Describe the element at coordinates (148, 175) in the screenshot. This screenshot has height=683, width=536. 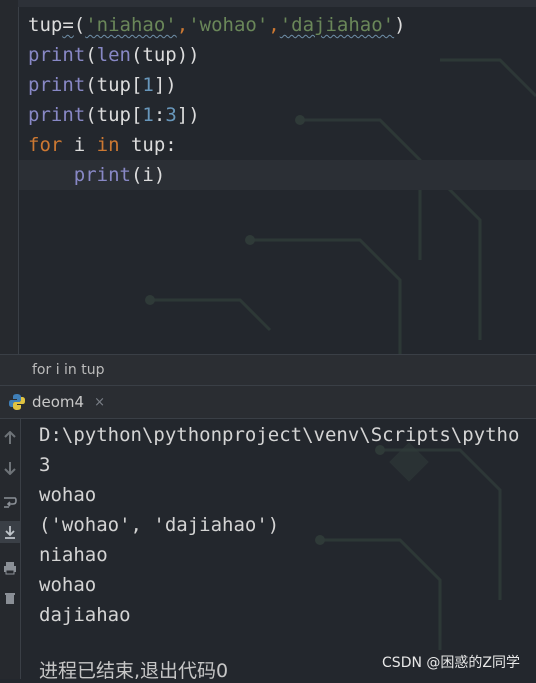
I see `code-token: (i)` at that location.